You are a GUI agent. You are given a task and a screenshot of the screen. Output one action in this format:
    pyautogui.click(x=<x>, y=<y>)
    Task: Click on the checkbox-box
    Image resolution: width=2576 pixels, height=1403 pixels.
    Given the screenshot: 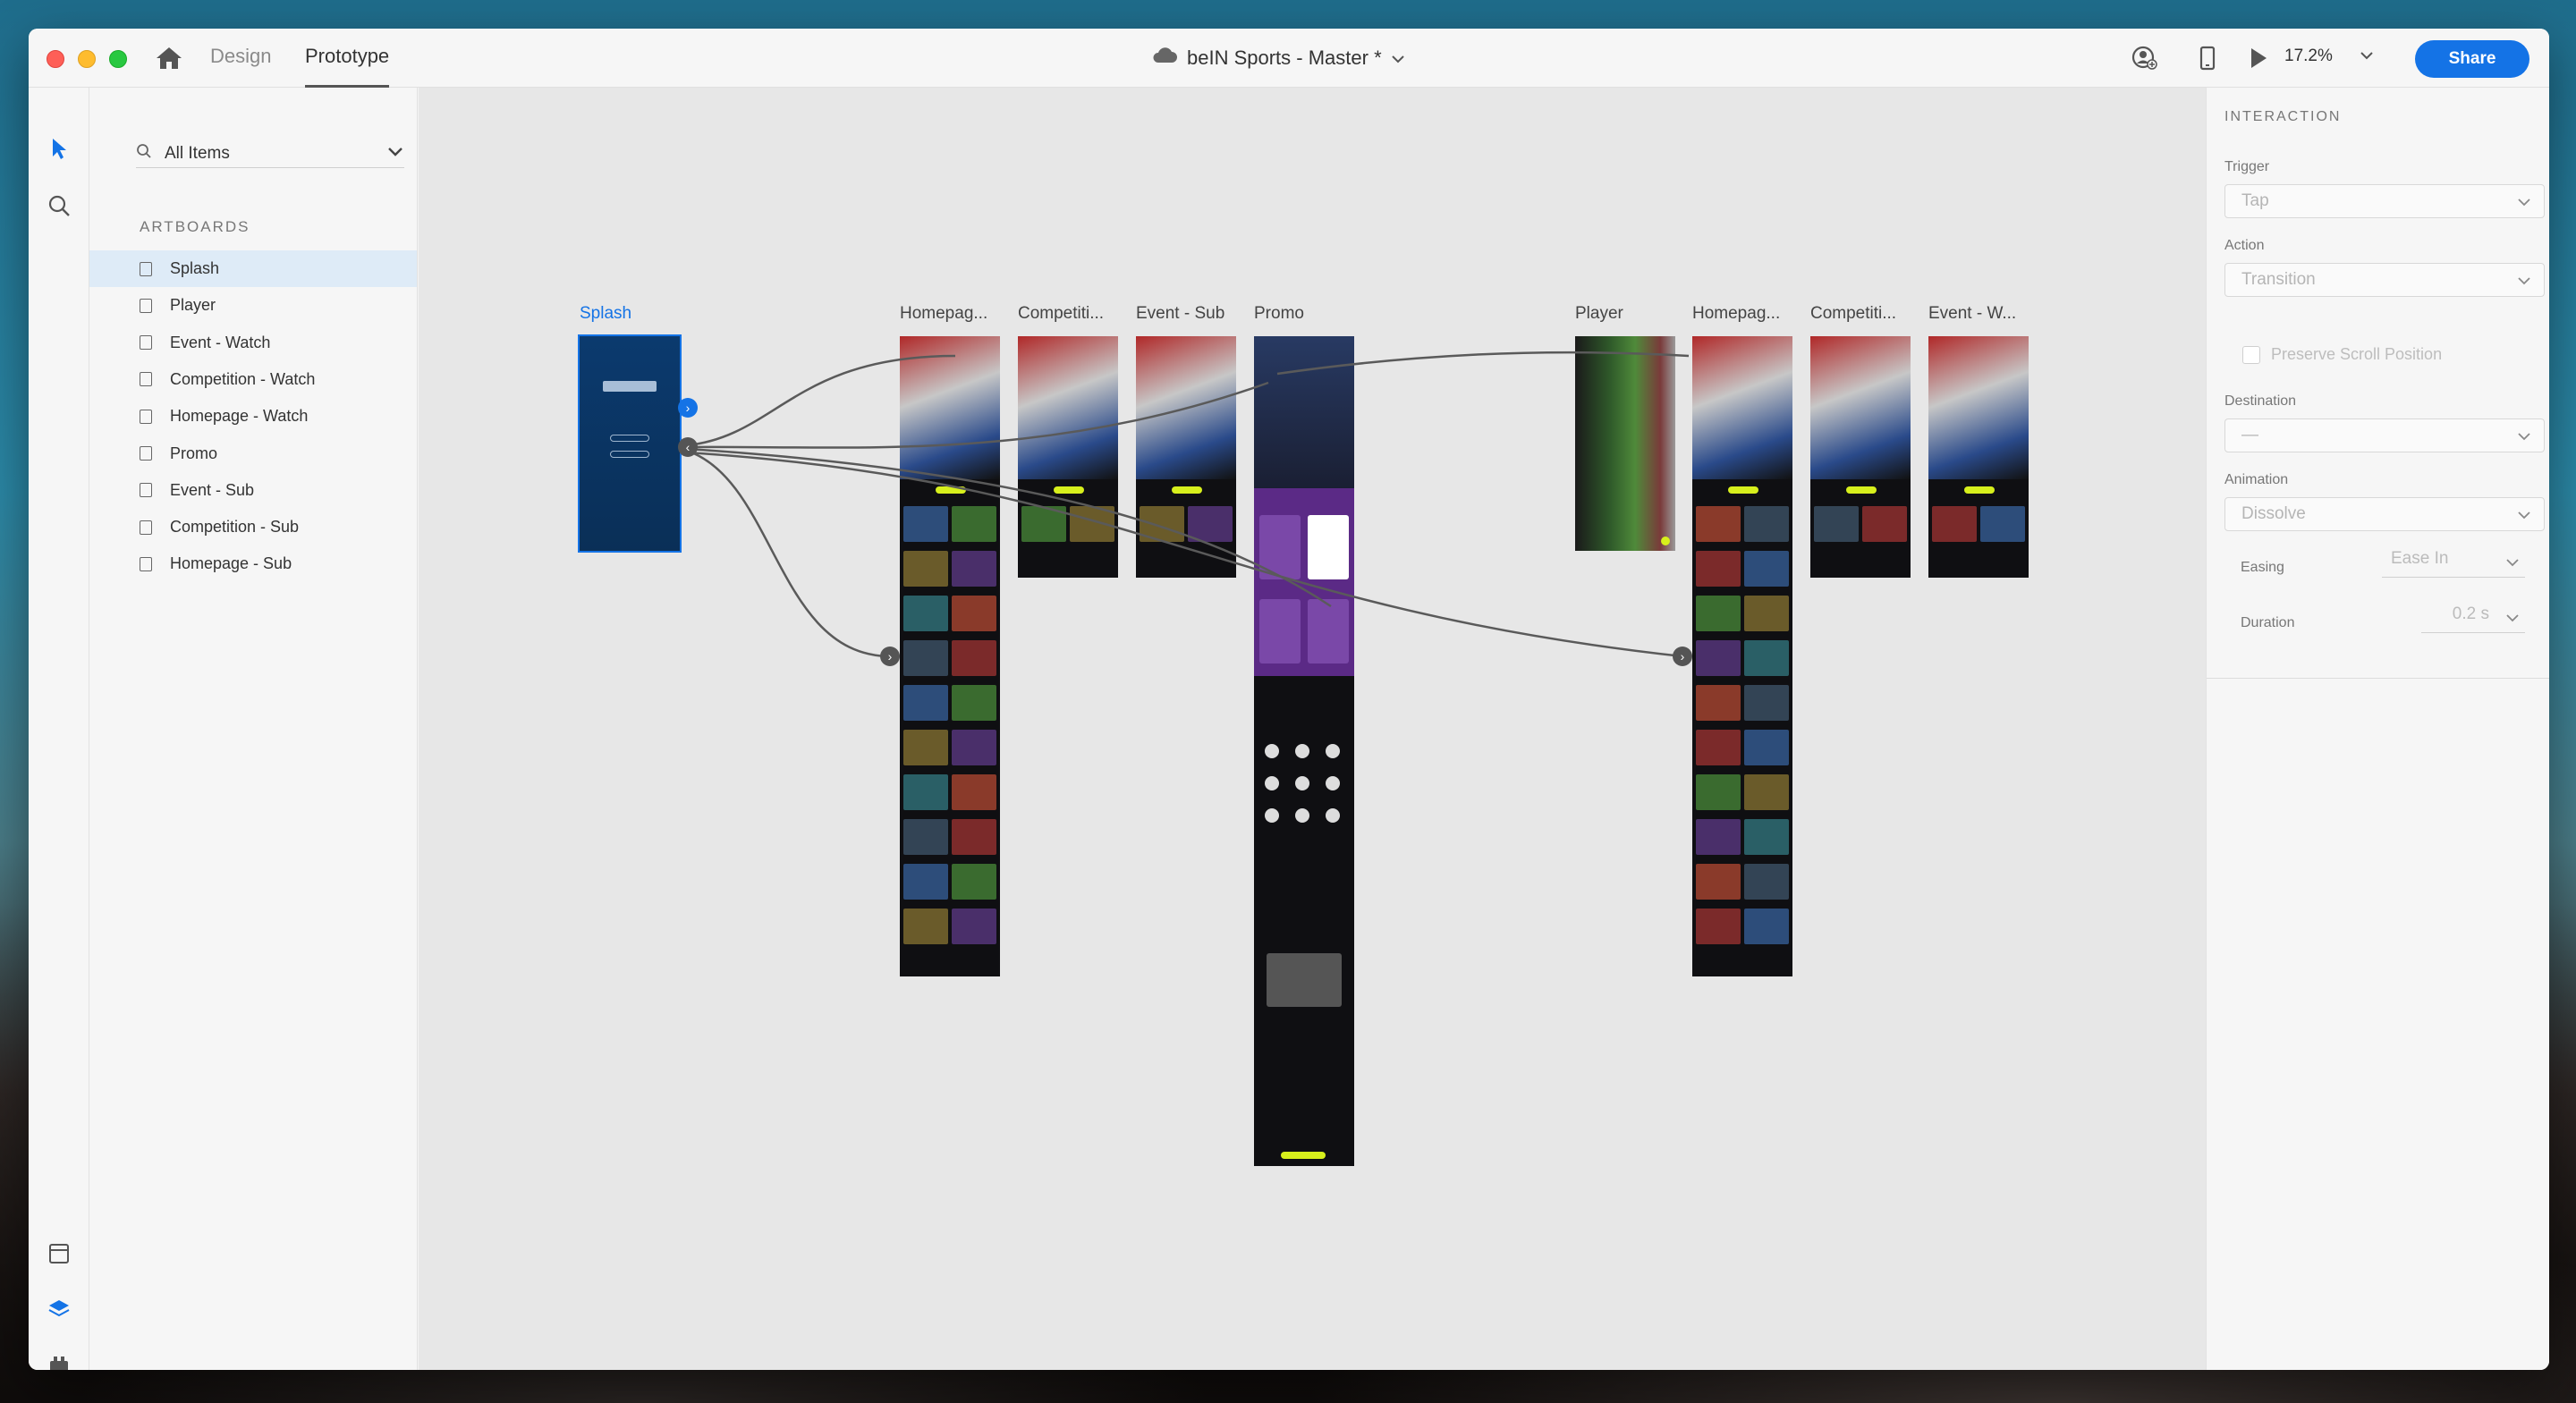 What is the action you would take?
    pyautogui.click(x=2251, y=354)
    